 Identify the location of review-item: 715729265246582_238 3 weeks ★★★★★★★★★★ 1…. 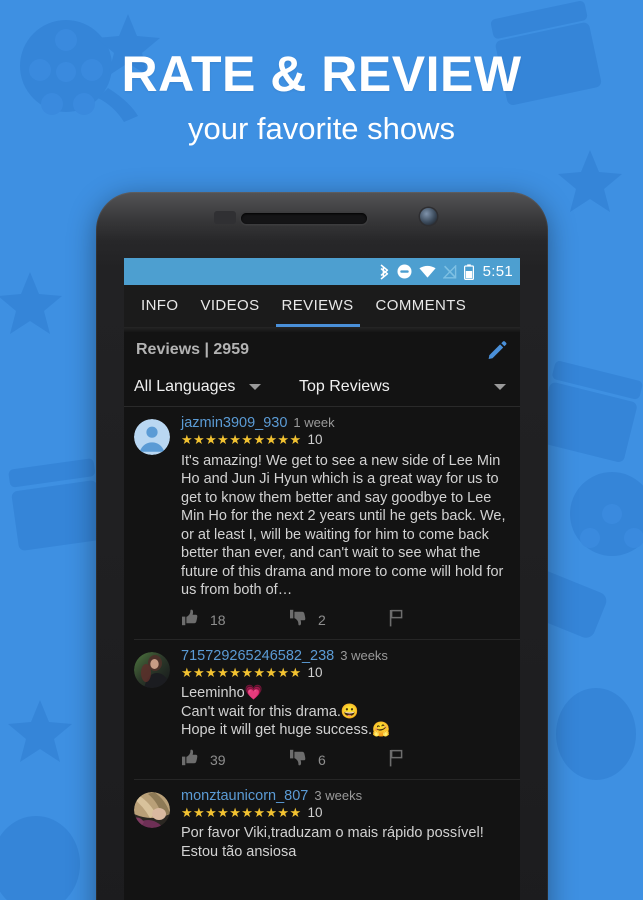
(322, 709).